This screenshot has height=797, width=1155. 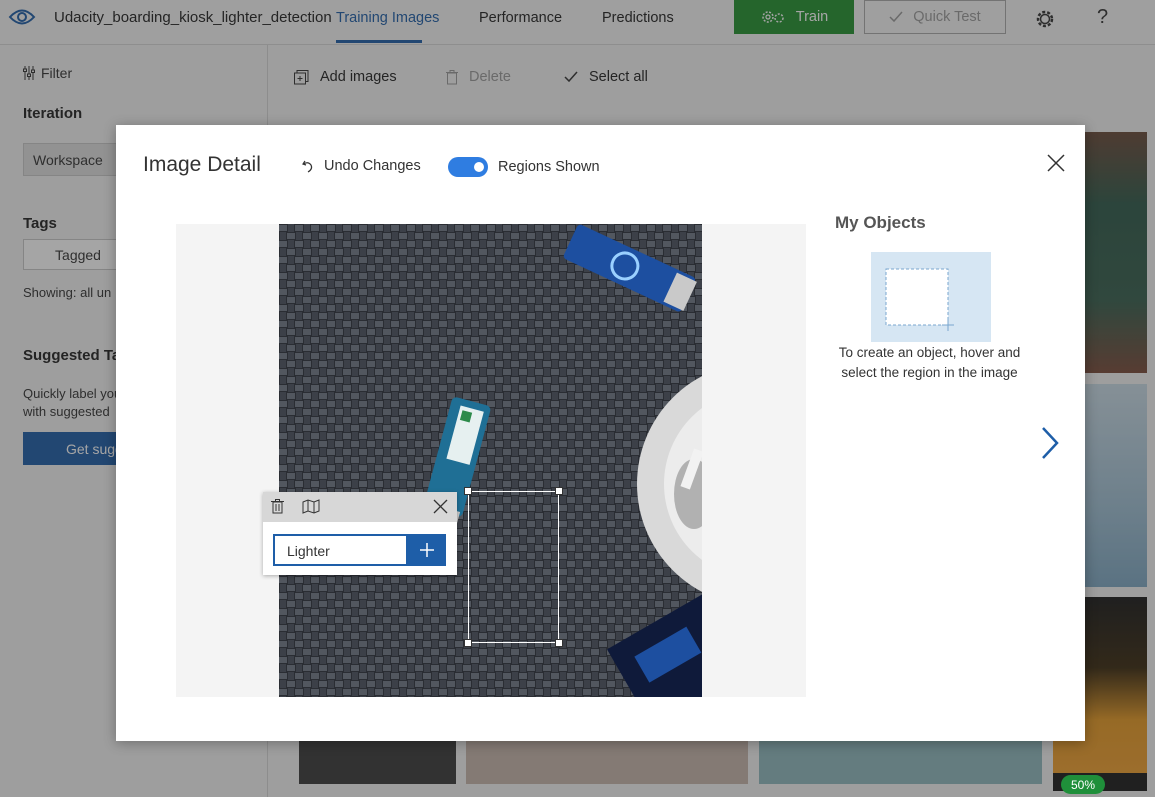 What do you see at coordinates (311, 506) in the screenshot?
I see `smart-labeler-map-icon` at bounding box center [311, 506].